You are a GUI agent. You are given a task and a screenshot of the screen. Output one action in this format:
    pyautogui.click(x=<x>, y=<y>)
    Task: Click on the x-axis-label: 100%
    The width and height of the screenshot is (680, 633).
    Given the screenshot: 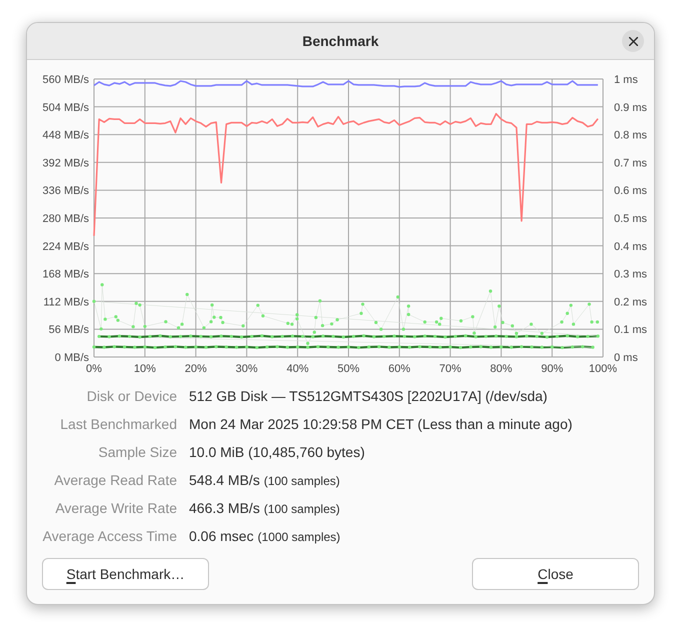 What is the action you would take?
    pyautogui.click(x=603, y=369)
    